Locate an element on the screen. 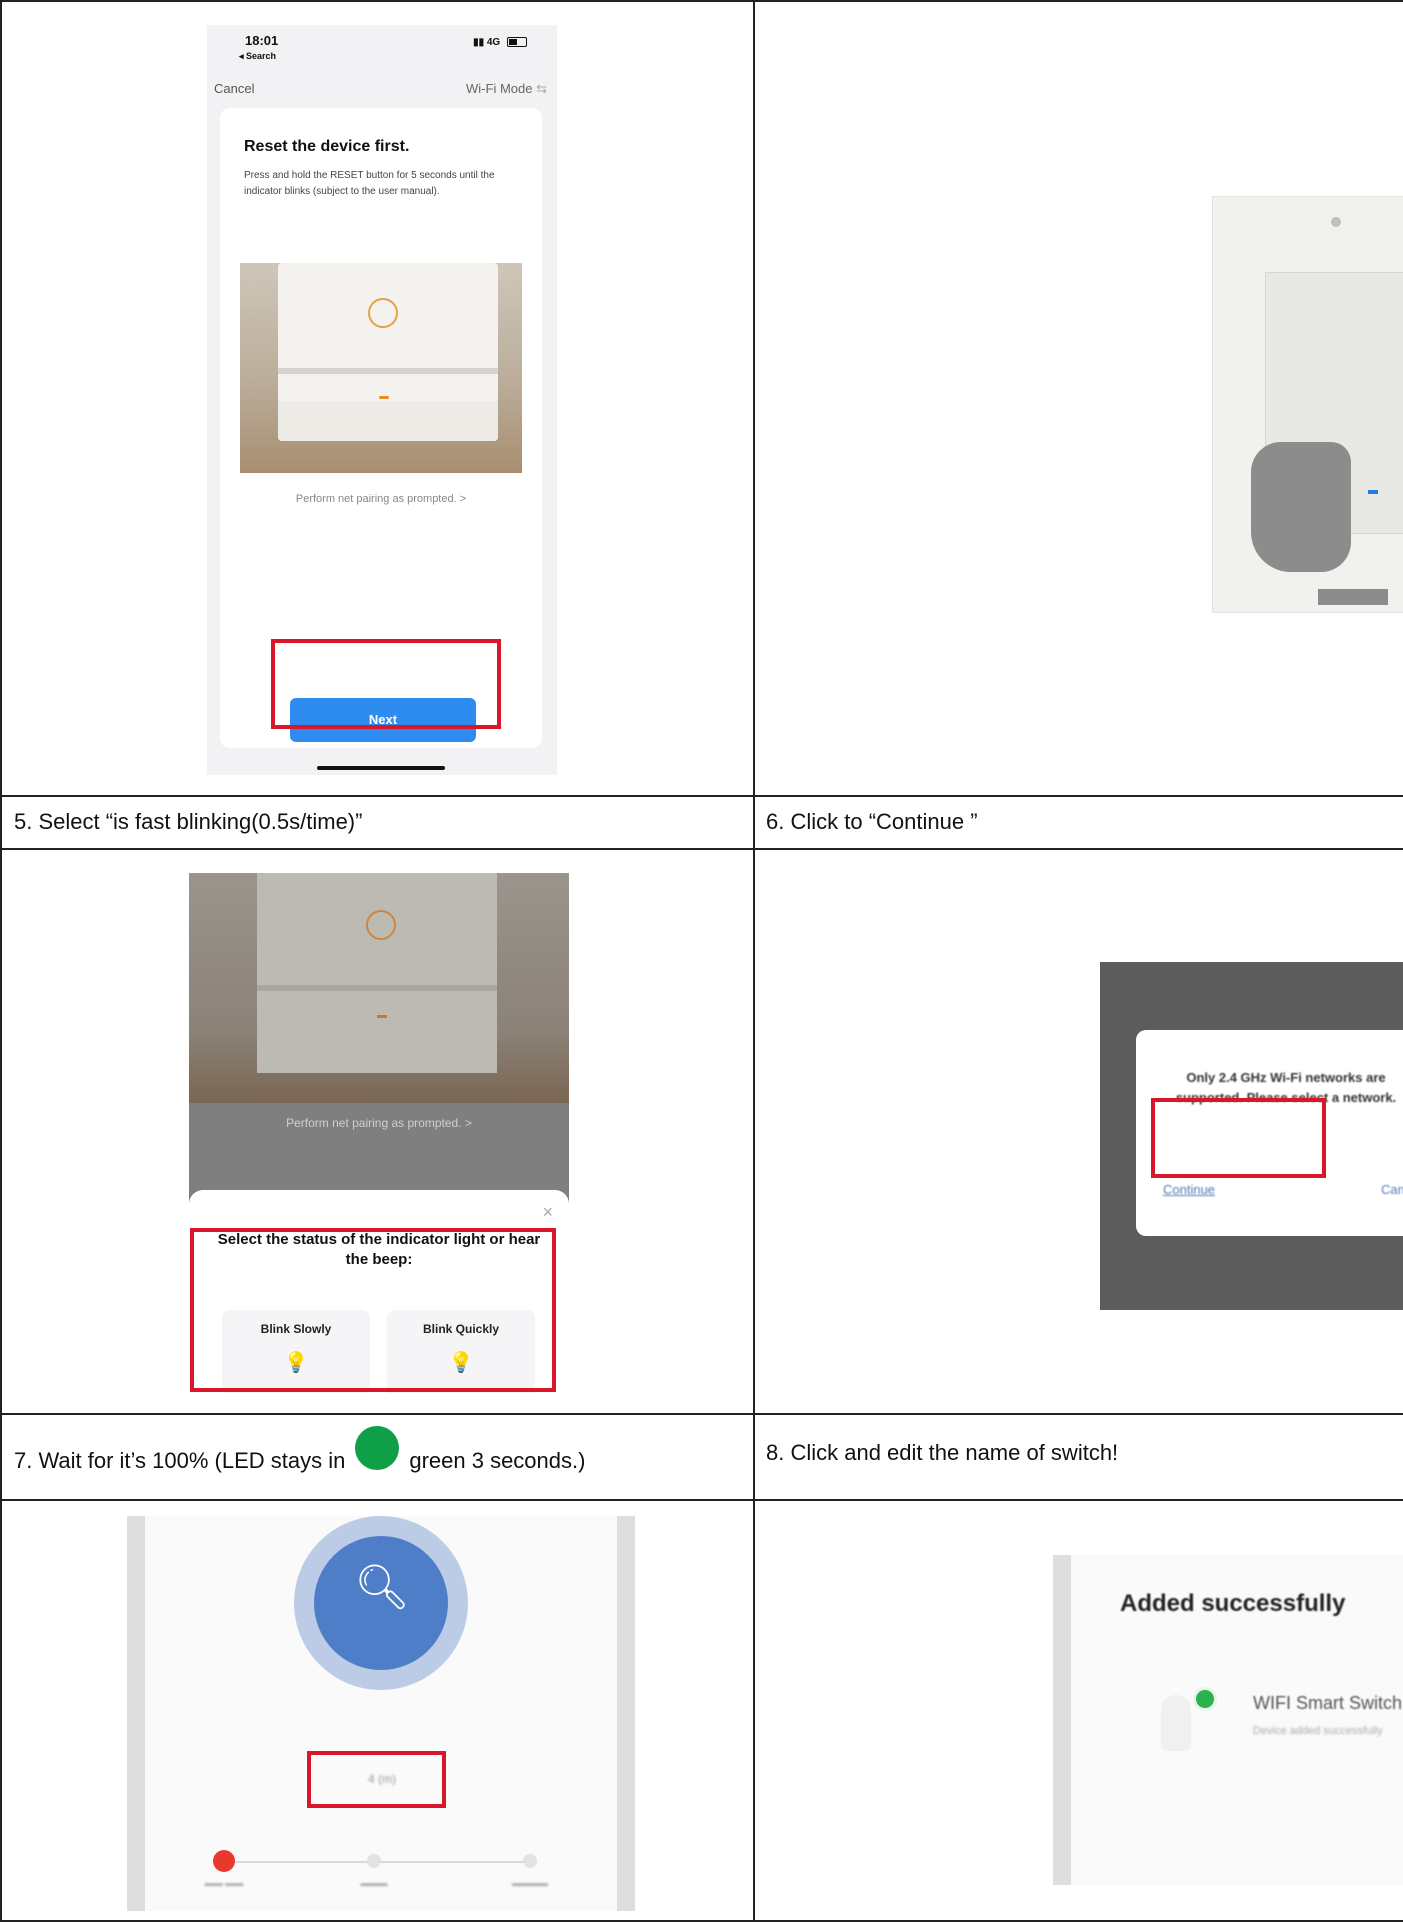 The height and width of the screenshot is (1922, 1403). progress-screenshot: 🔍︎ 4 (m) ▬▬ ▬▬ ▬▬▬ ▬▬▬▬ is located at coordinates (381, 1713).